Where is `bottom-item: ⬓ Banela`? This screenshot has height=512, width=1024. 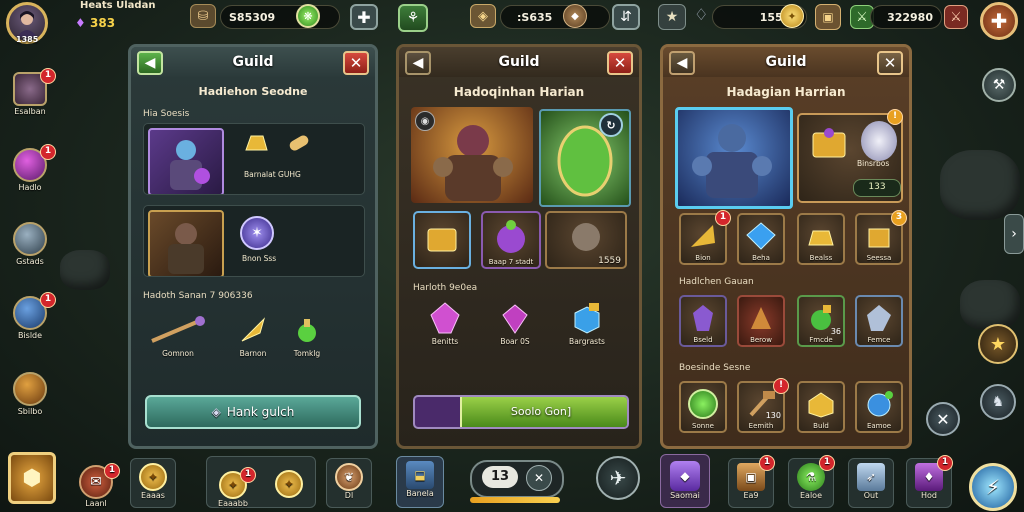
bottom-item: ⬓ Banela is located at coordinates (420, 482).